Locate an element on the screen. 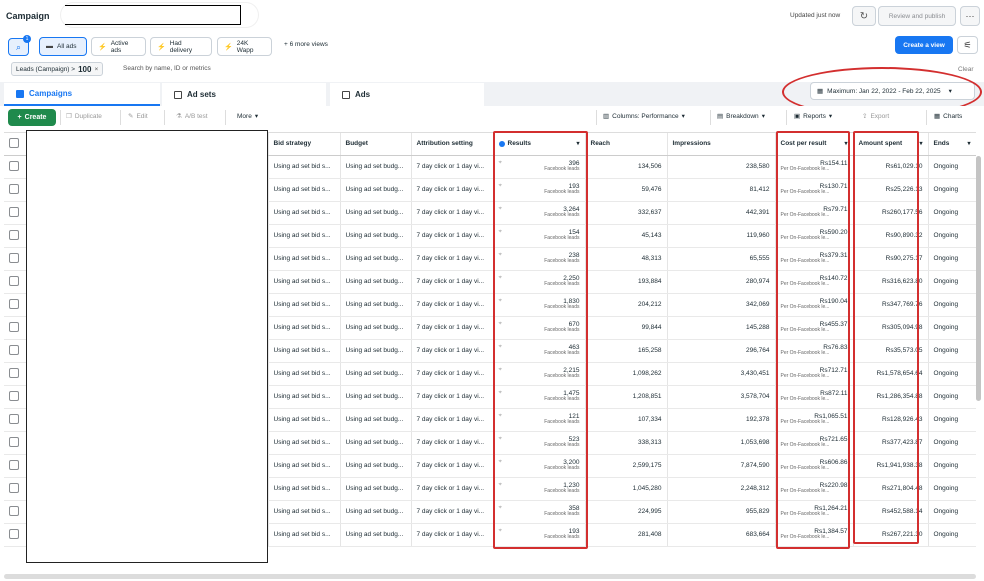 The image size is (984, 581). view-settings-button: ⚟ is located at coordinates (967, 45).